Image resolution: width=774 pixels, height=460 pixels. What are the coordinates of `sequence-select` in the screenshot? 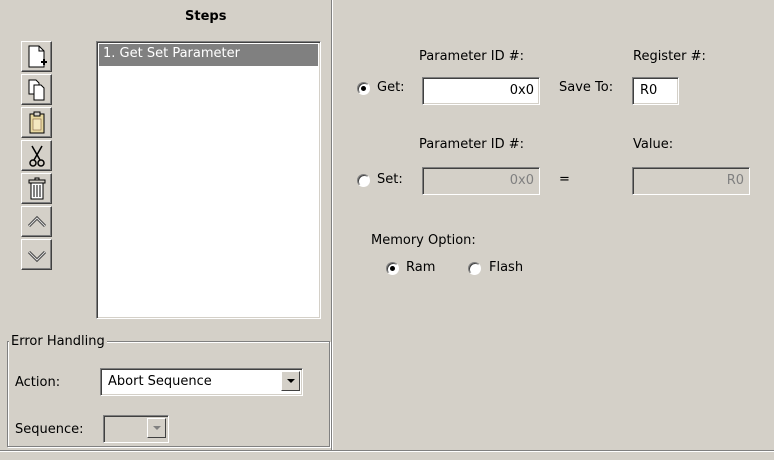 It's located at (136, 429).